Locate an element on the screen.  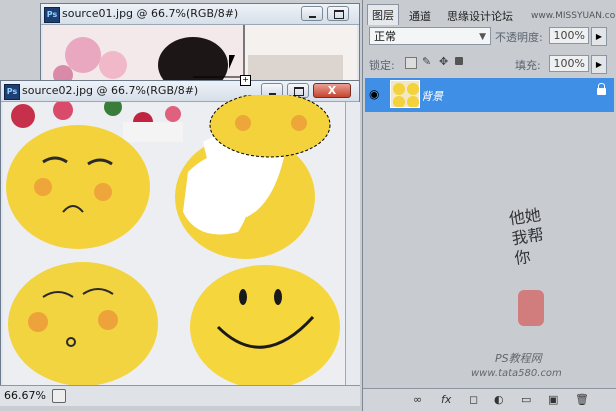
tab-layers: 图层 is located at coordinates (383, 14).